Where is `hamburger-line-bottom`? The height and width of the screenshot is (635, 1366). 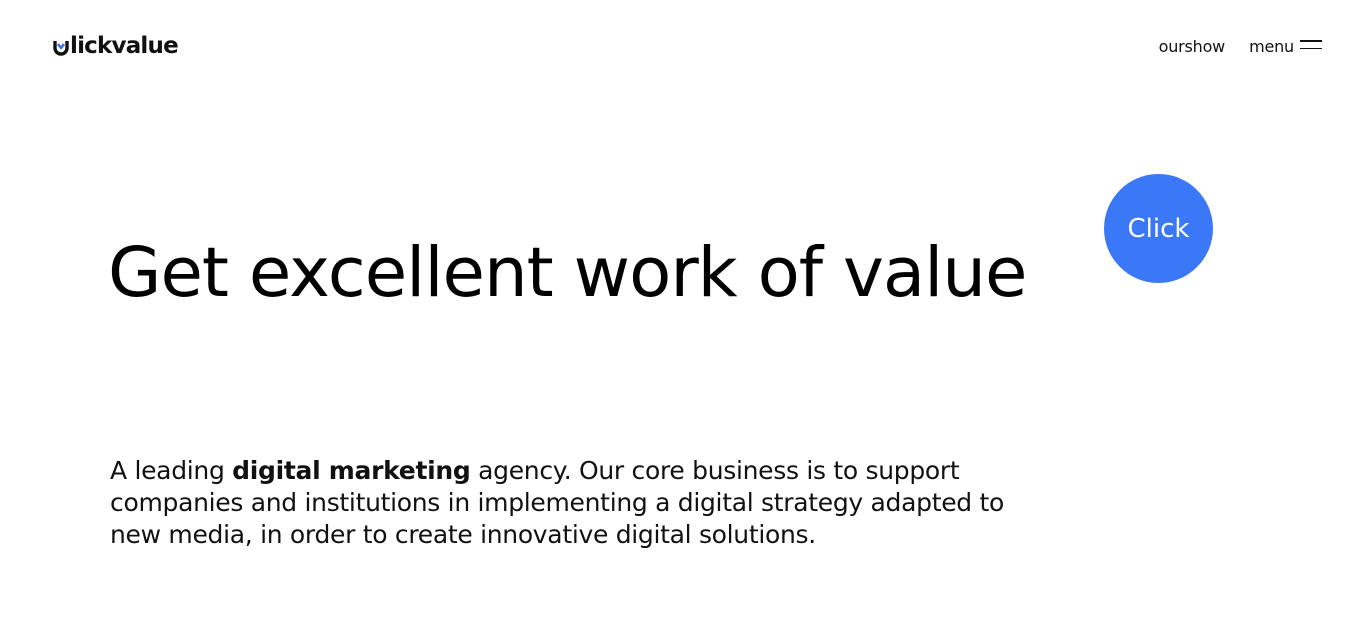 hamburger-line-bottom is located at coordinates (1311, 48).